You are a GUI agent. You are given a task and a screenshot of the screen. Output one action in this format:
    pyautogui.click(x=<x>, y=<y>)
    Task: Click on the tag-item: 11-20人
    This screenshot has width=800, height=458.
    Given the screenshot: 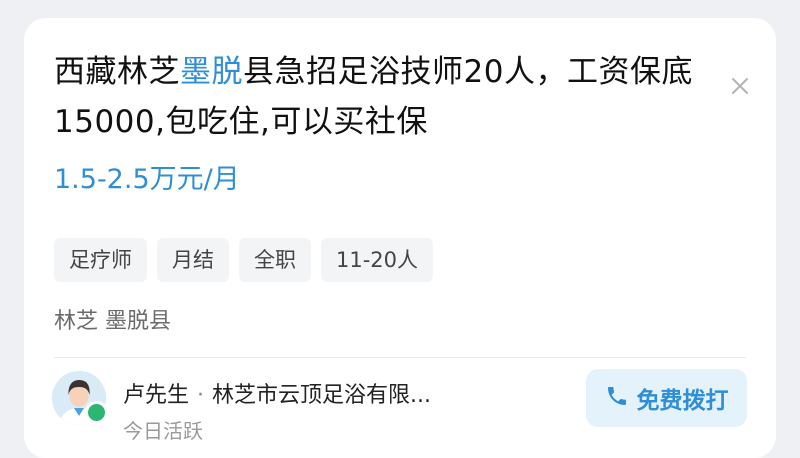 What is the action you would take?
    pyautogui.click(x=377, y=260)
    